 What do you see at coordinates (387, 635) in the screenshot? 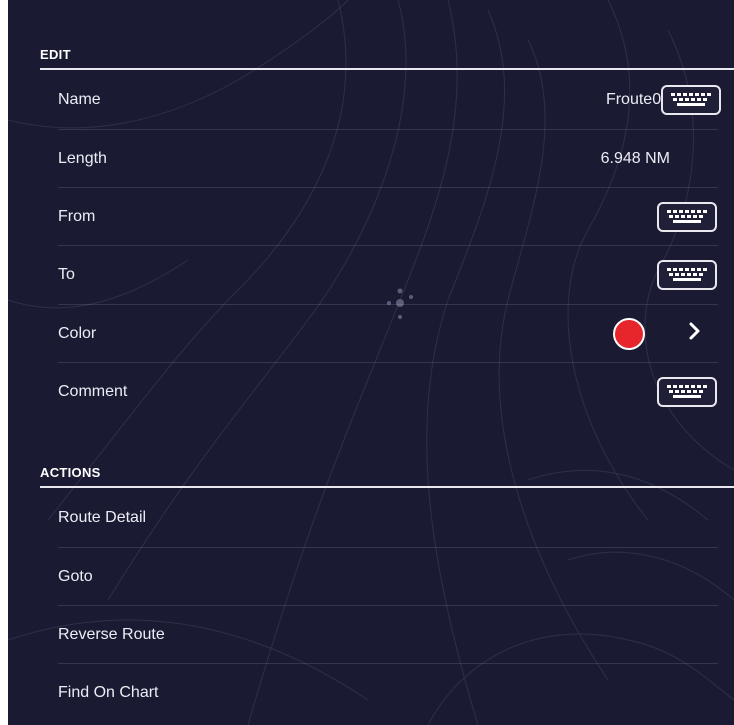
I see `action-reverse-route: Reverse Route` at bounding box center [387, 635].